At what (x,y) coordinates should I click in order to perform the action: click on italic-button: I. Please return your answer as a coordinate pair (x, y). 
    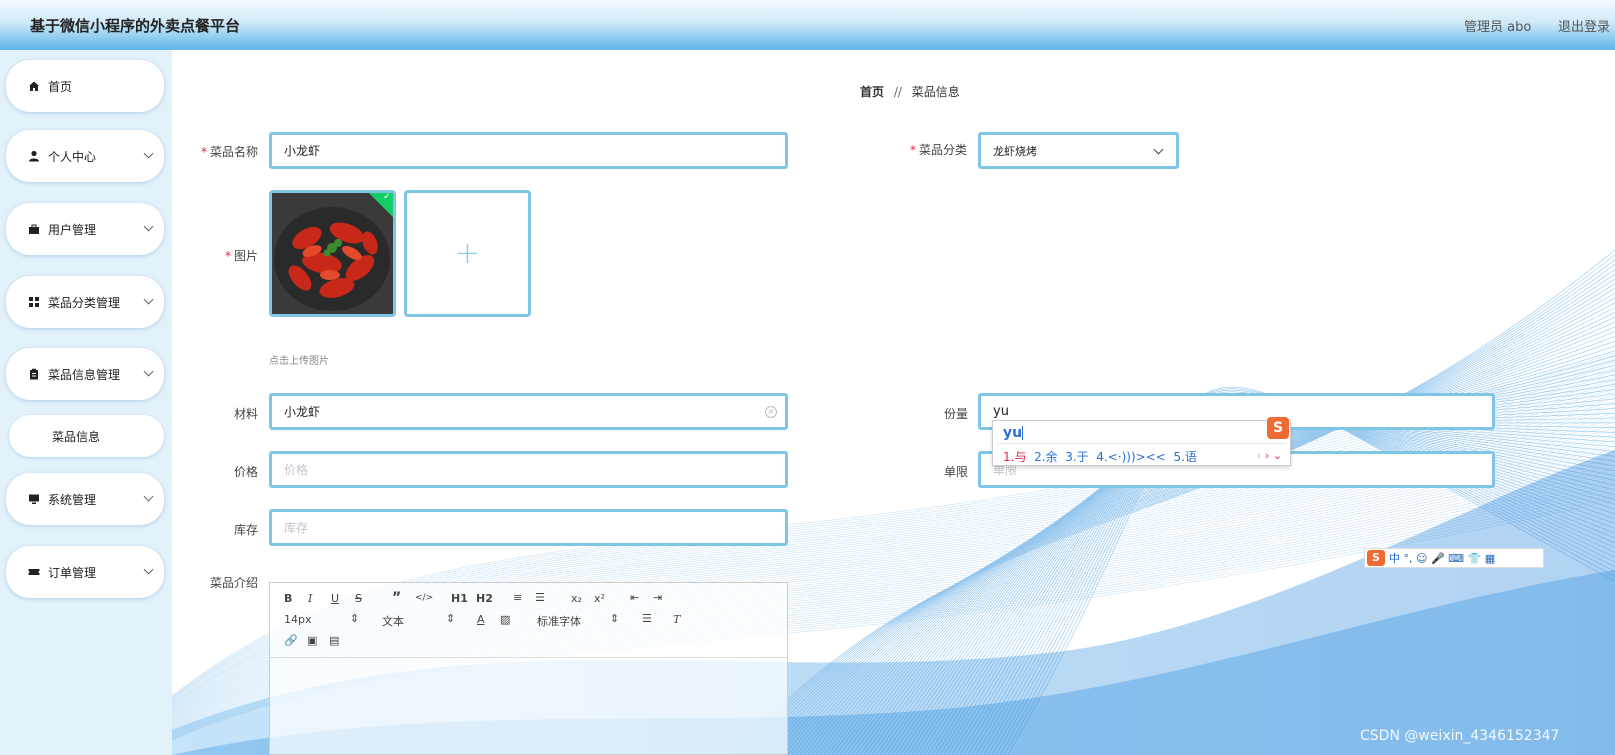
    Looking at the image, I should click on (310, 598).